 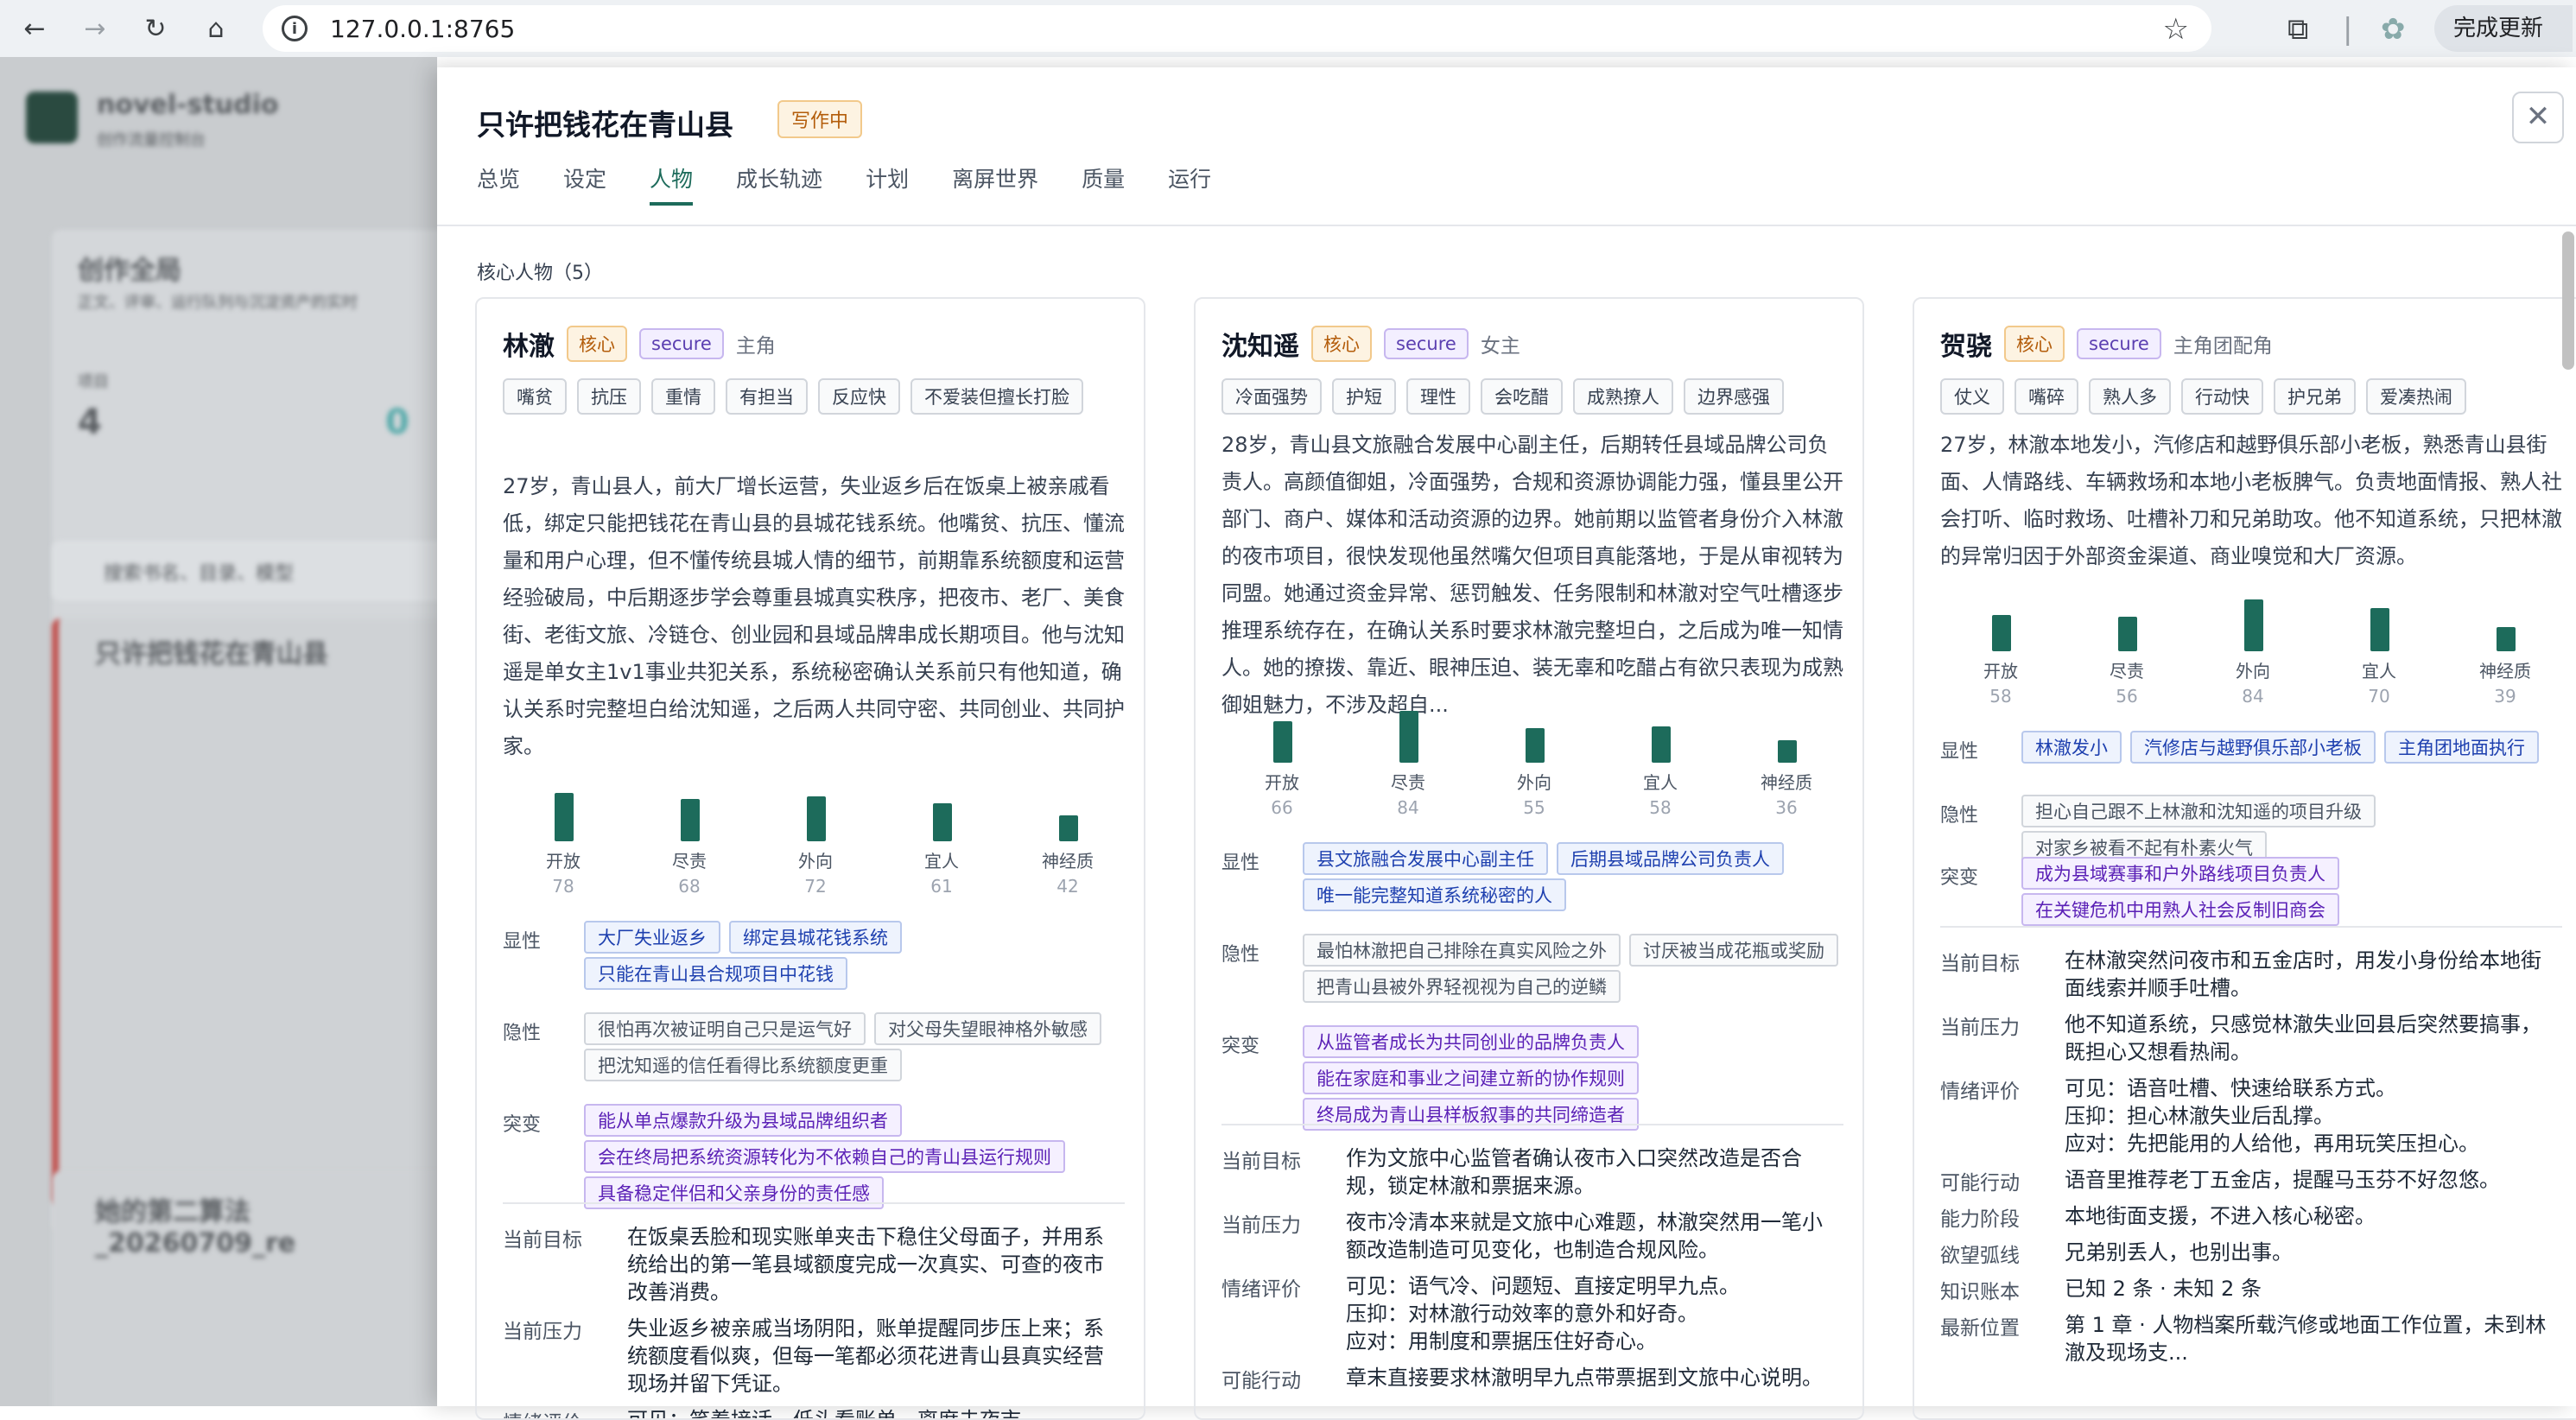 What do you see at coordinates (422, 29) in the screenshot?
I see `url-text: 127.0.0.1:8765` at bounding box center [422, 29].